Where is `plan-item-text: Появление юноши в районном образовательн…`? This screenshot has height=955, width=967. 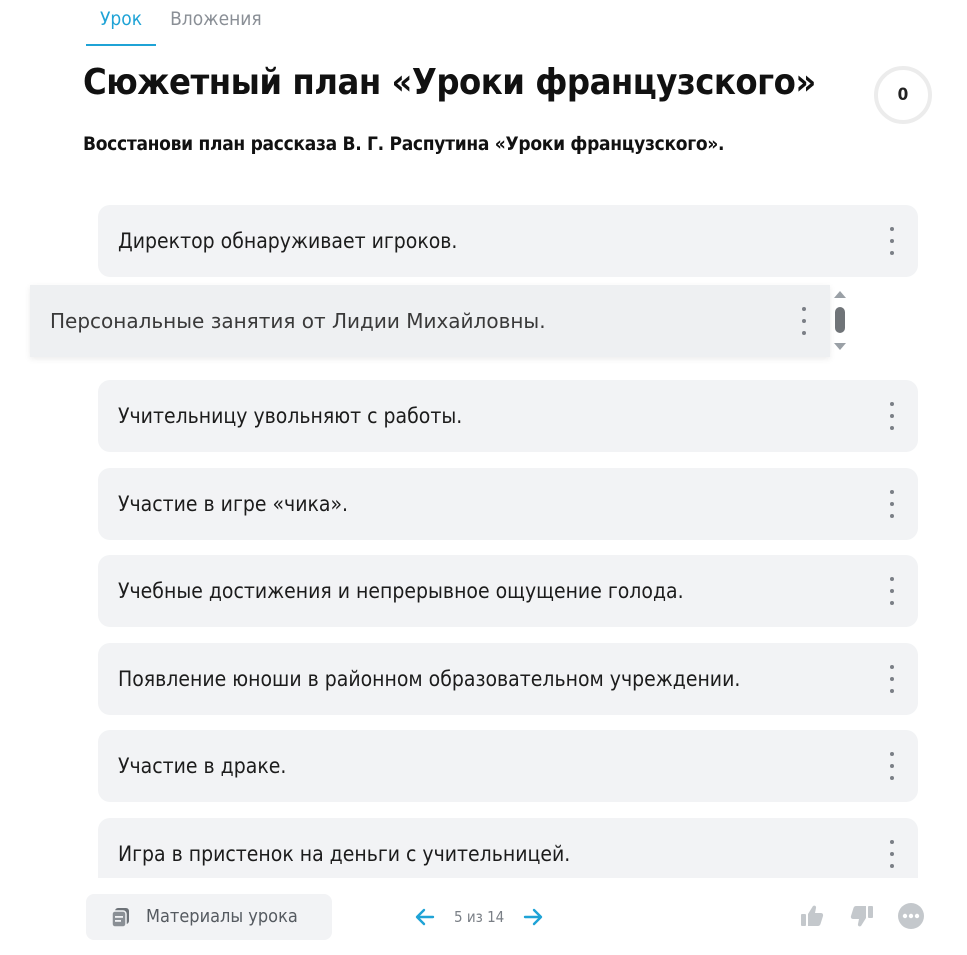
plan-item-text: Появление юноши в районном образовательн… is located at coordinates (429, 679).